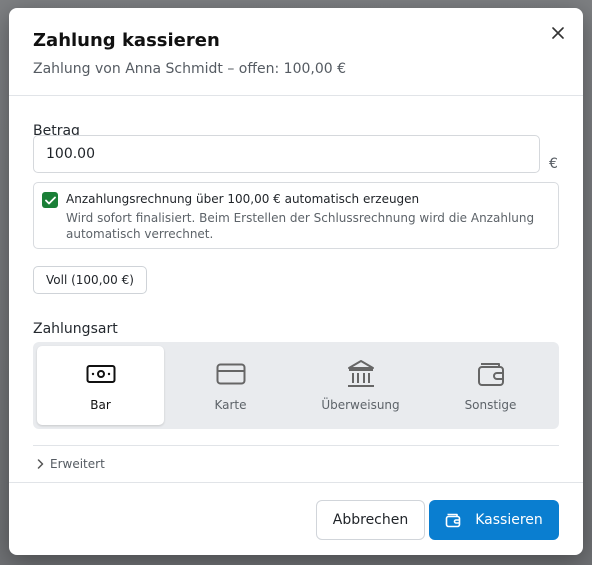 The image size is (592, 565). I want to click on collect-payment-label: Kassieren, so click(509, 520).